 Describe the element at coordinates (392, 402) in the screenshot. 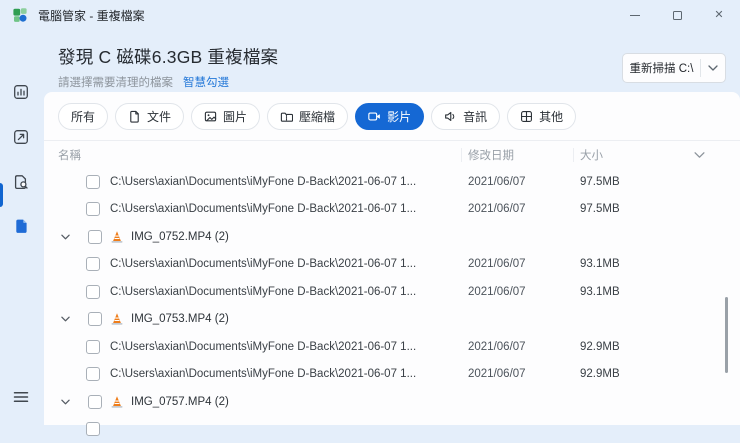

I see `table-group-row: IMG_0757.MP4 (2)` at that location.